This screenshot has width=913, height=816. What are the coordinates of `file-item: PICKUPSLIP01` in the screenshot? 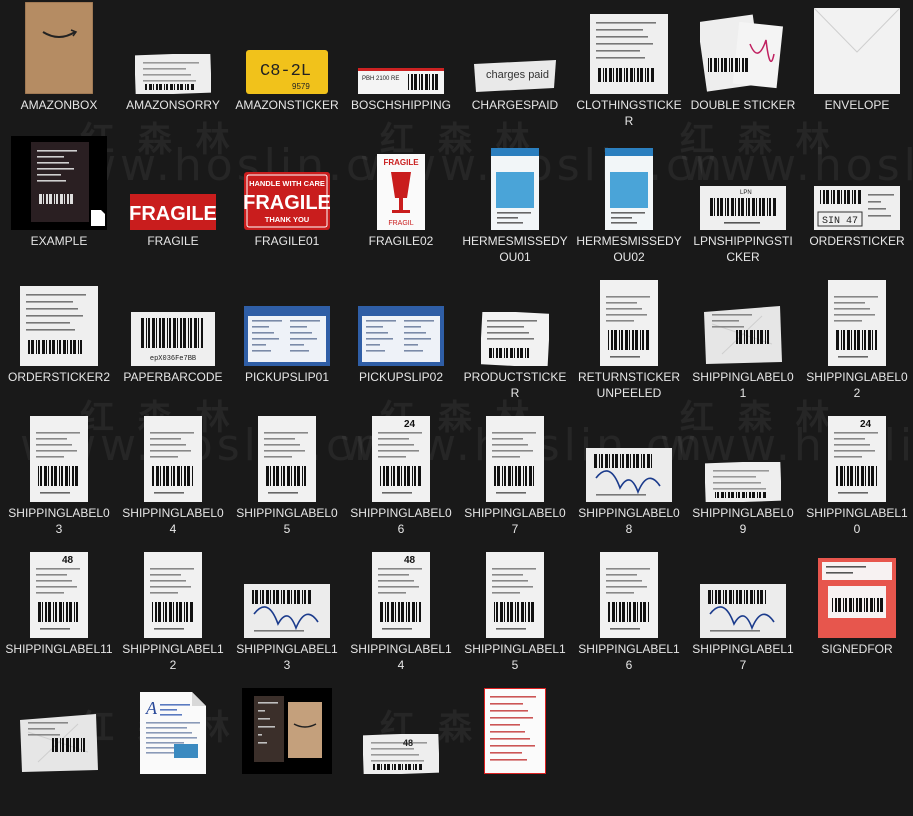 It's located at (287, 340).